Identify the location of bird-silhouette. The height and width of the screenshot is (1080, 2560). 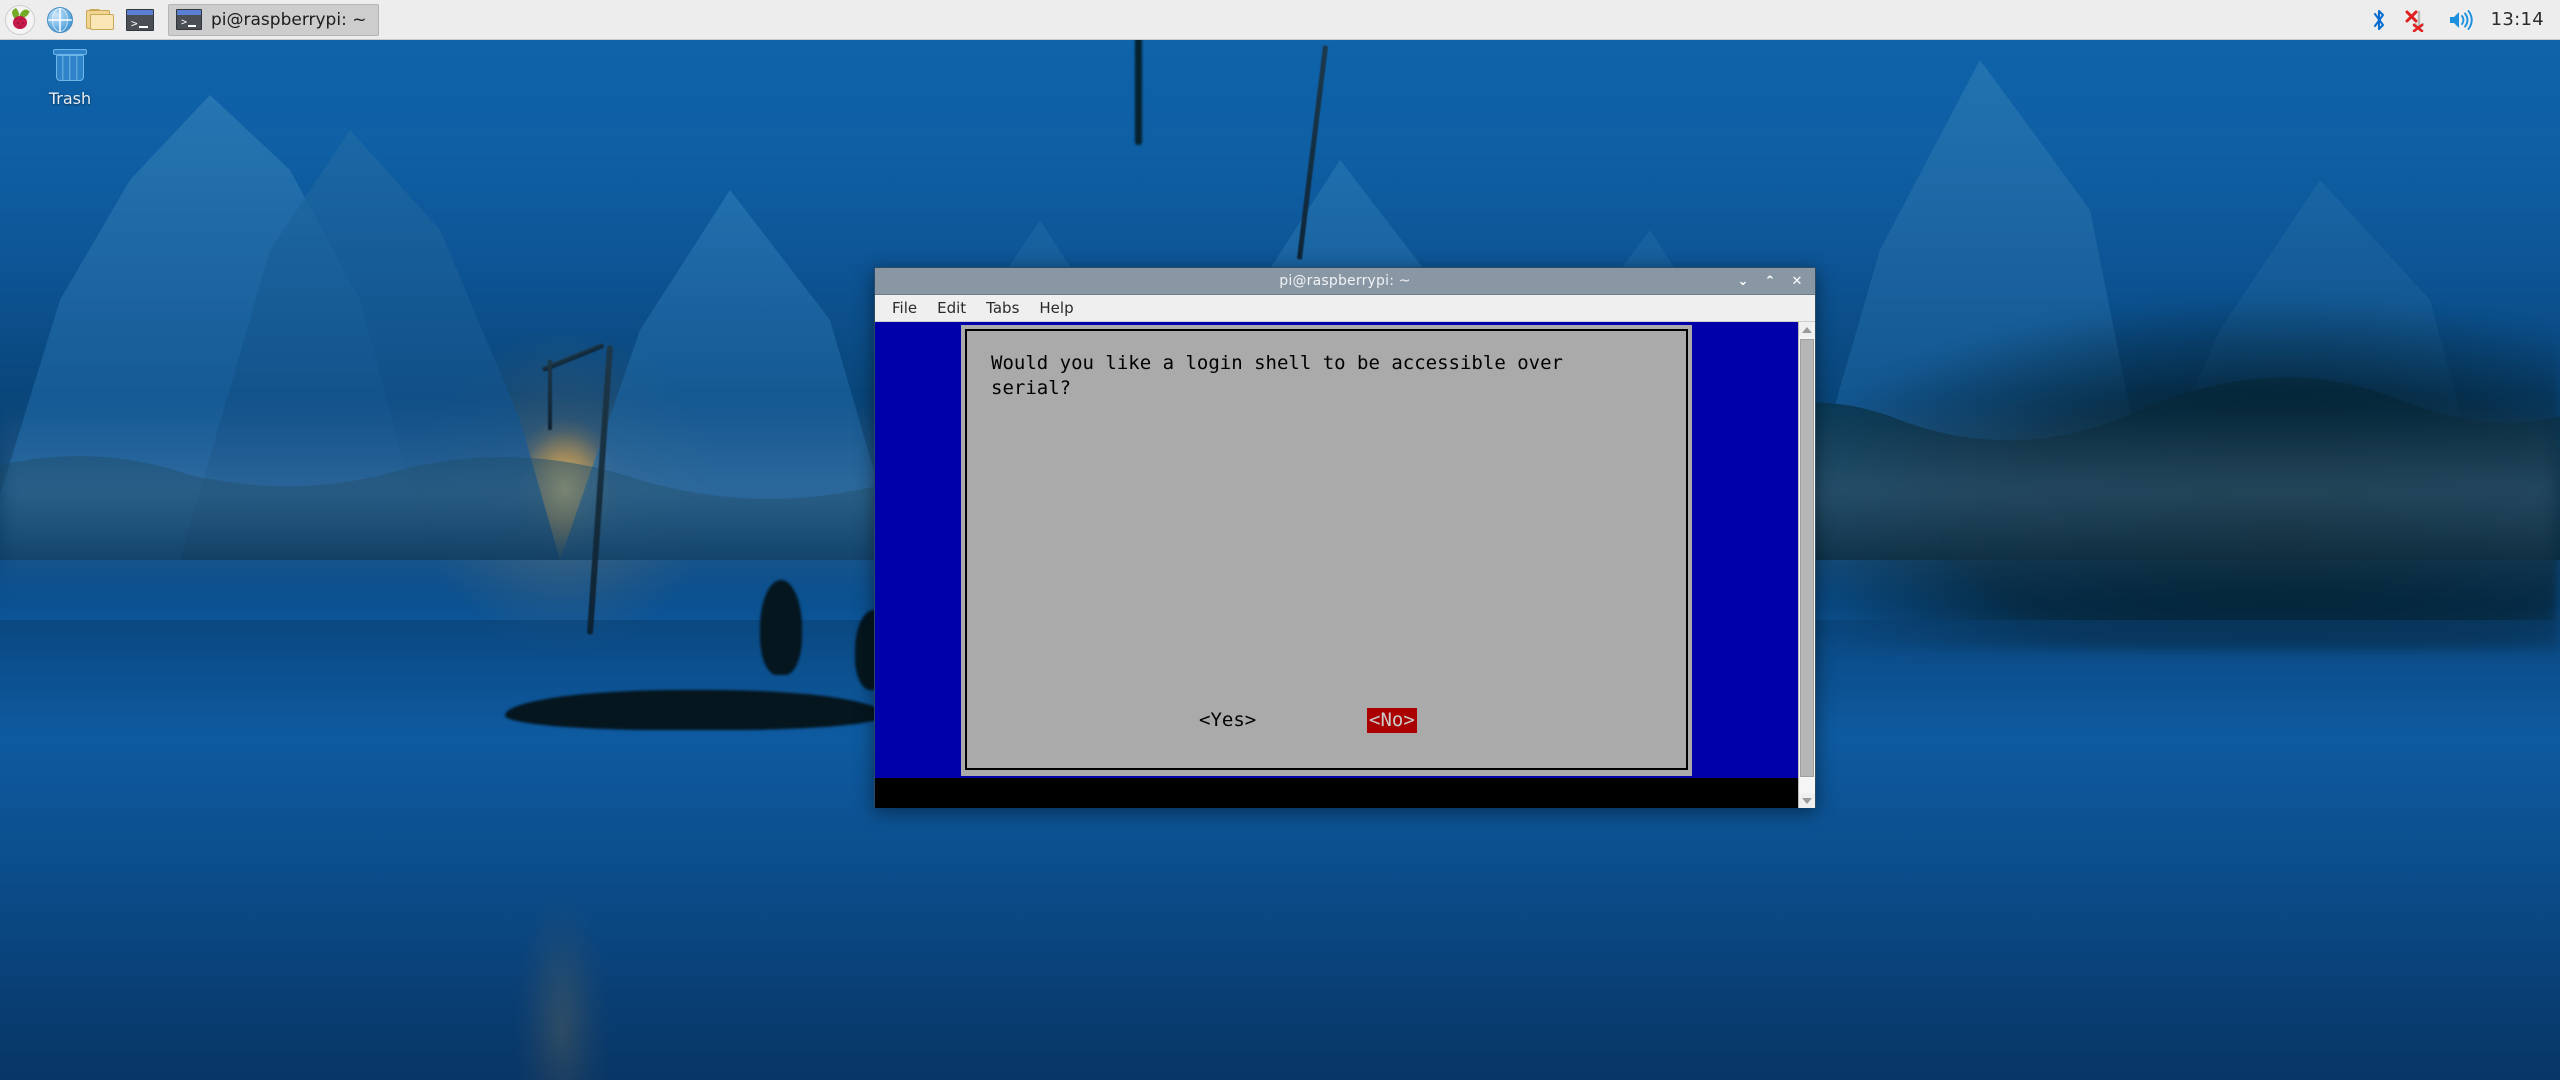
(781, 627).